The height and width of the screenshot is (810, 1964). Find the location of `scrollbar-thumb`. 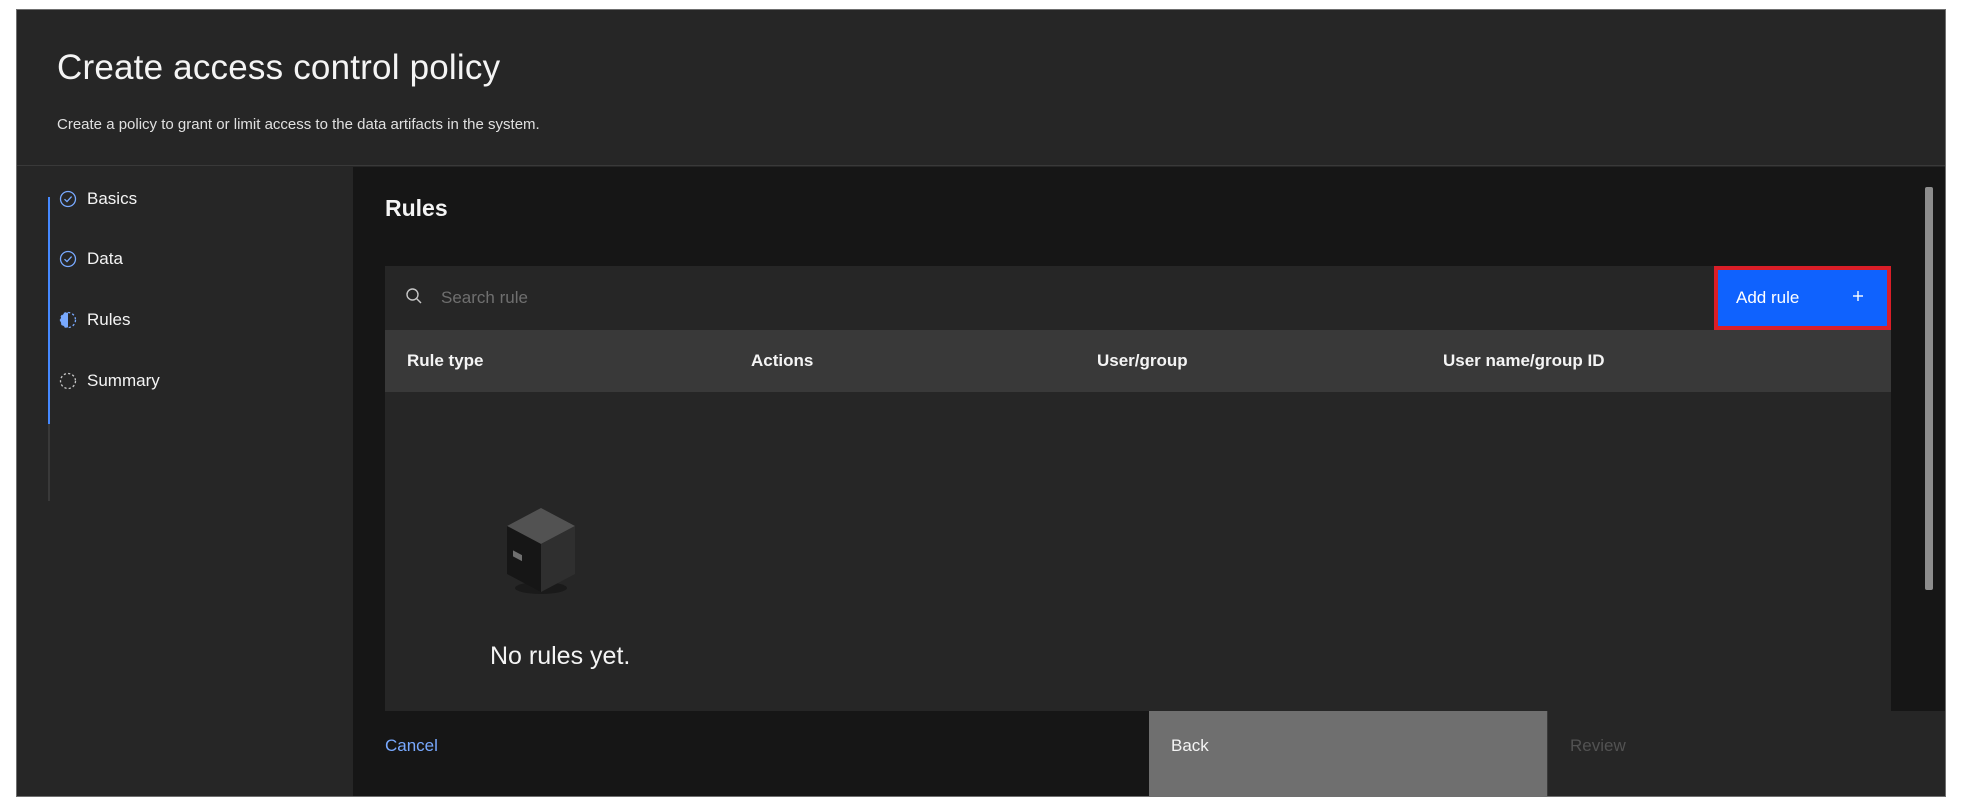

scrollbar-thumb is located at coordinates (1929, 388).